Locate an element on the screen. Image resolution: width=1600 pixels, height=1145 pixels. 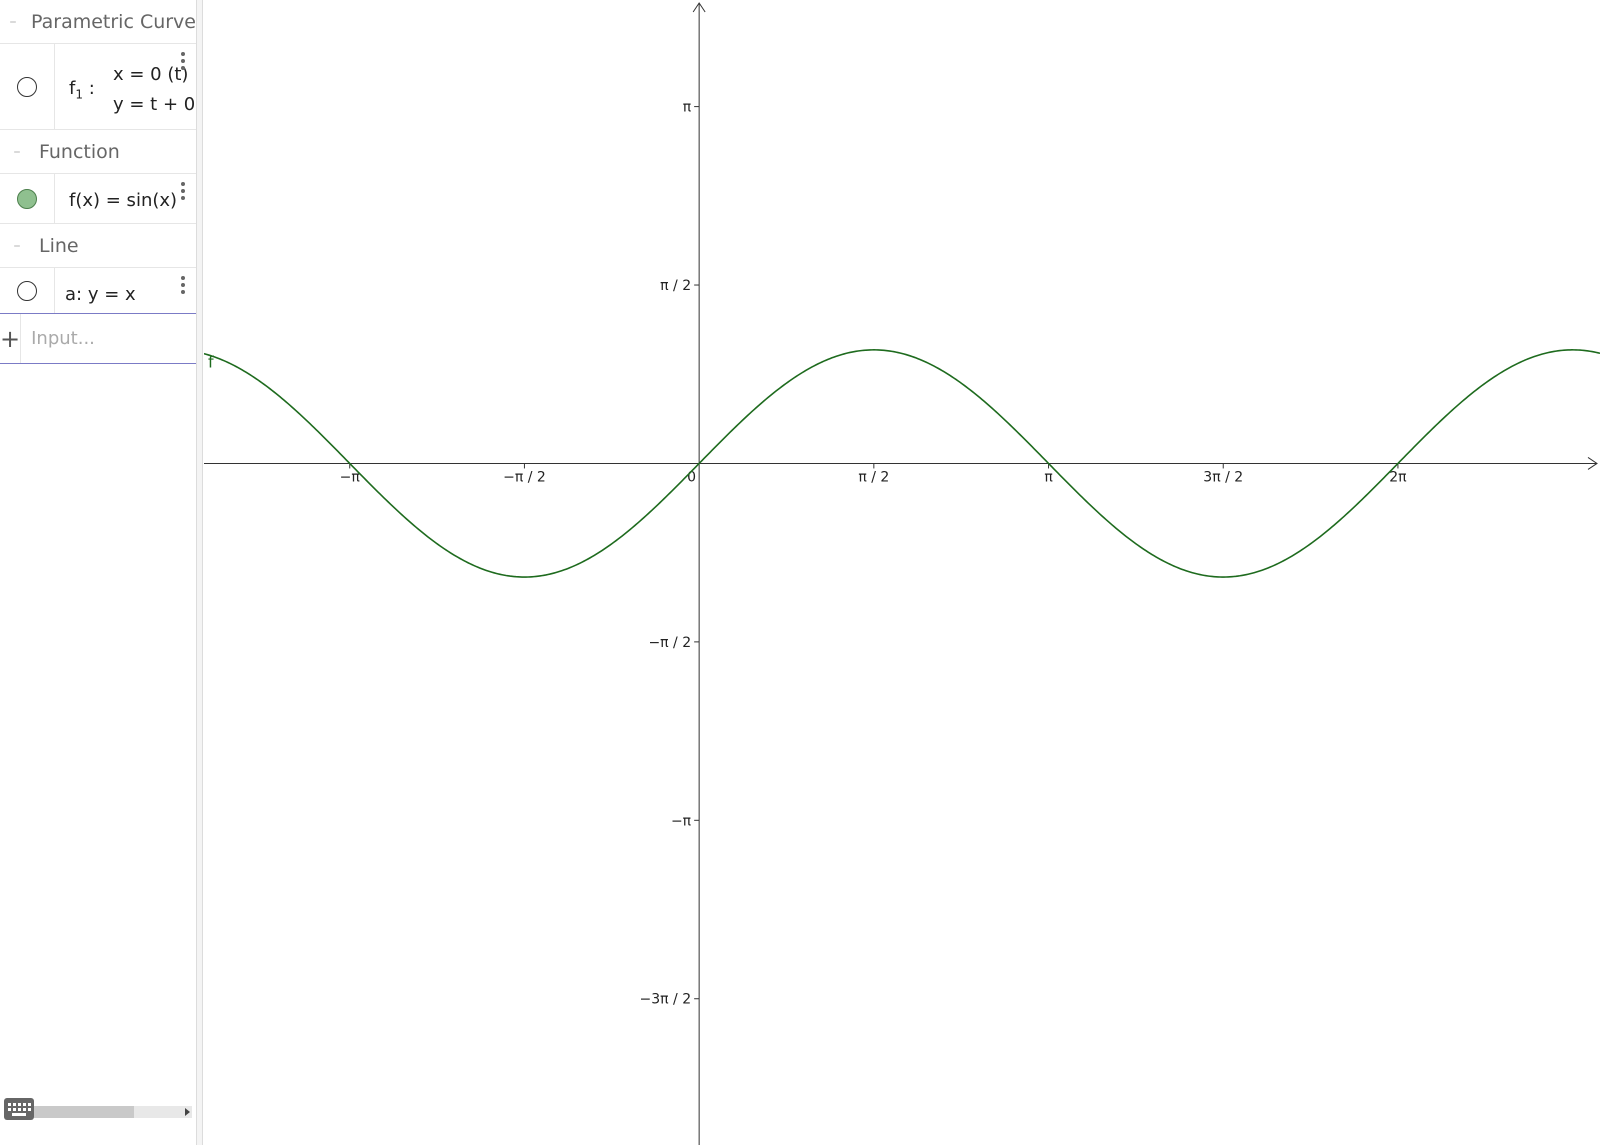
param-y-equation: y = t + 0 is located at coordinates (154, 104).